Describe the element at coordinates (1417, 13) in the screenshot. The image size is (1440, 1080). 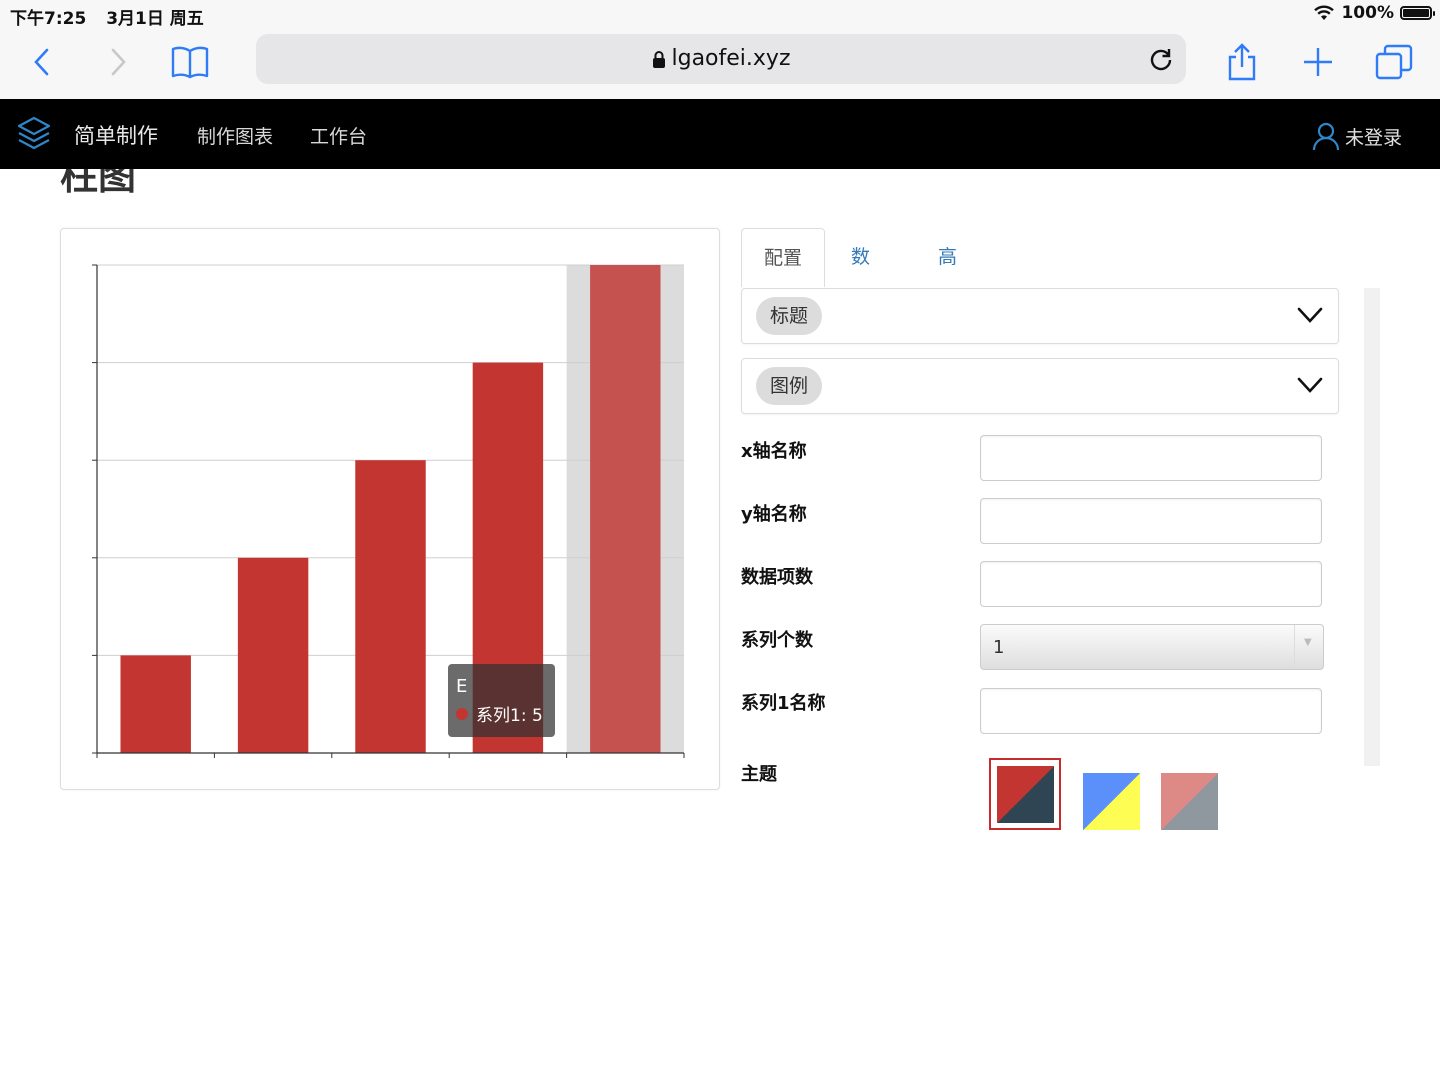
I see `battery-icon` at that location.